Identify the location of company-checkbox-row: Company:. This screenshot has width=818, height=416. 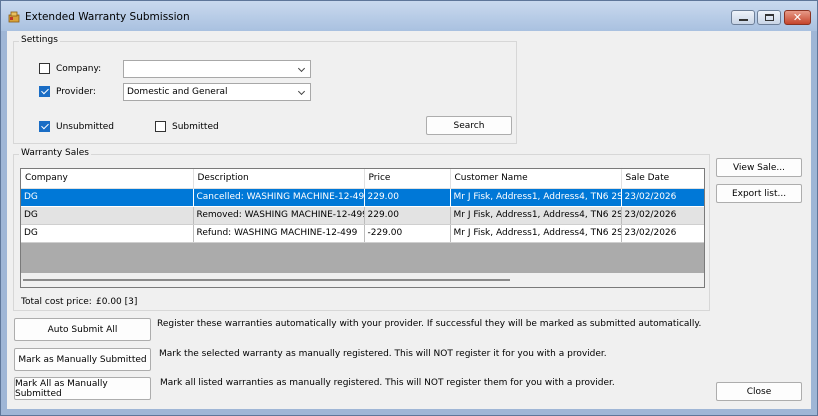
(70, 68).